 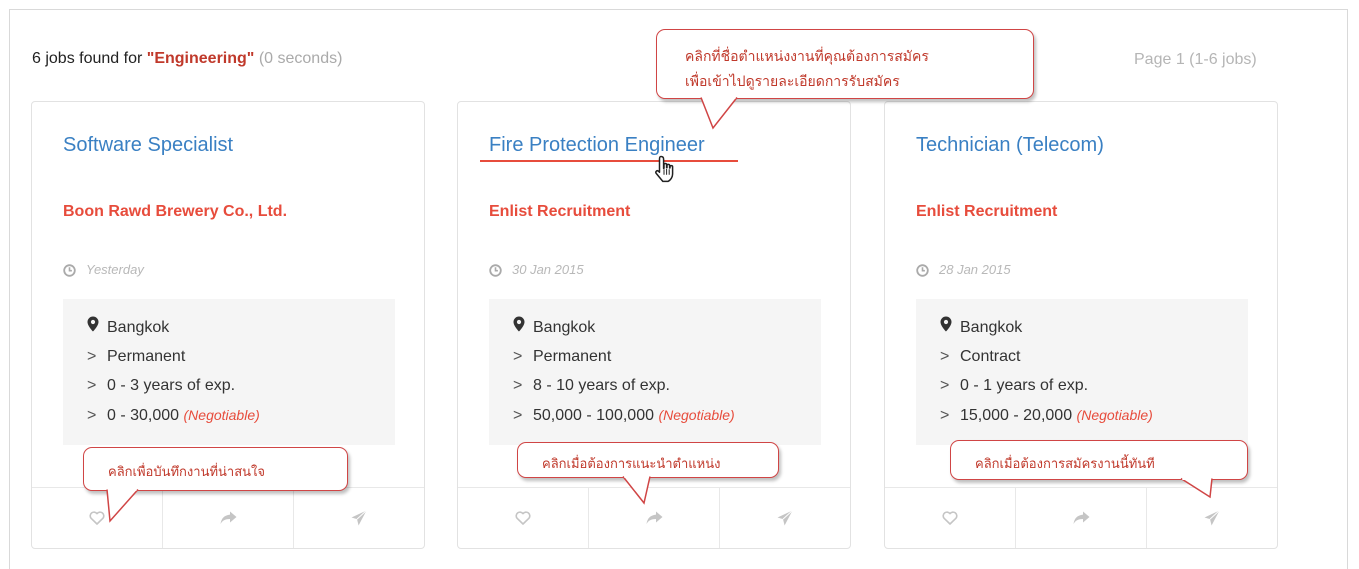 What do you see at coordinates (171, 385) in the screenshot?
I see `experience-text: 0 - 3 years of exp.` at bounding box center [171, 385].